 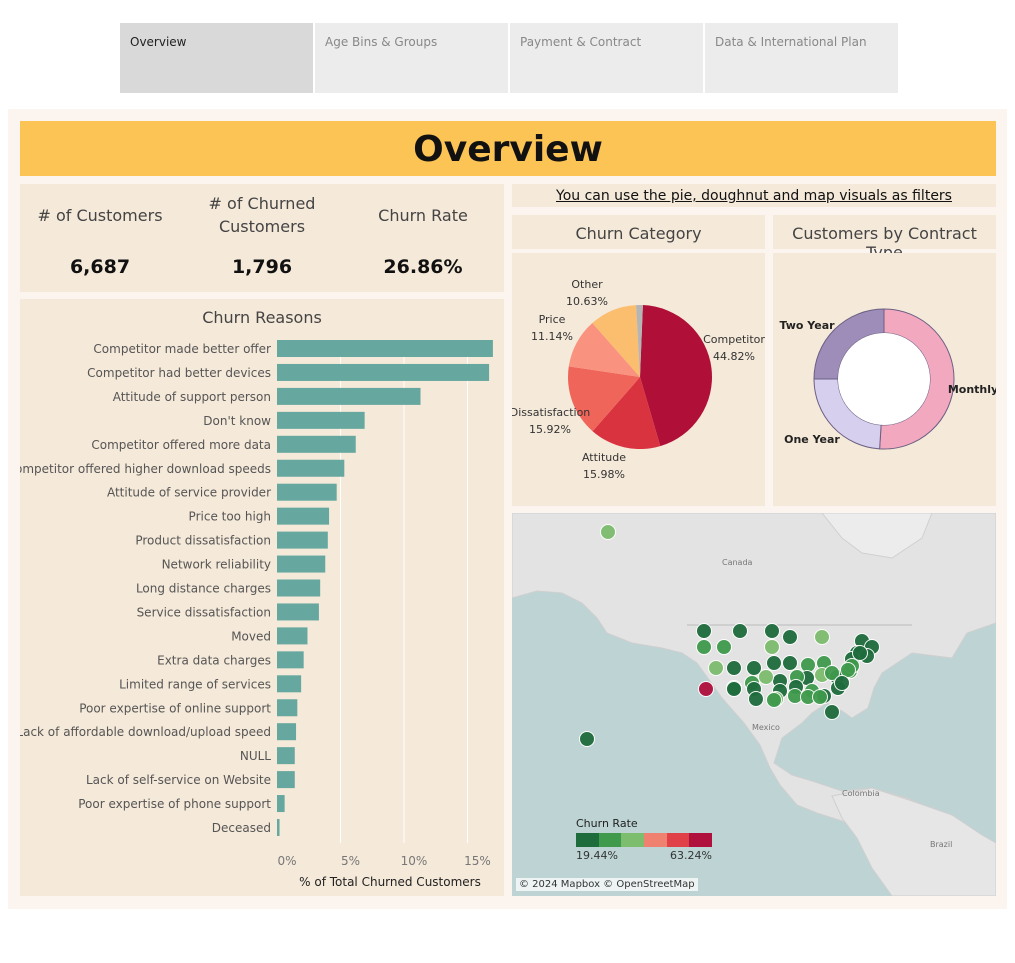 What do you see at coordinates (281, 804) in the screenshot?
I see `bar-poor-expertise-of-phone-support` at bounding box center [281, 804].